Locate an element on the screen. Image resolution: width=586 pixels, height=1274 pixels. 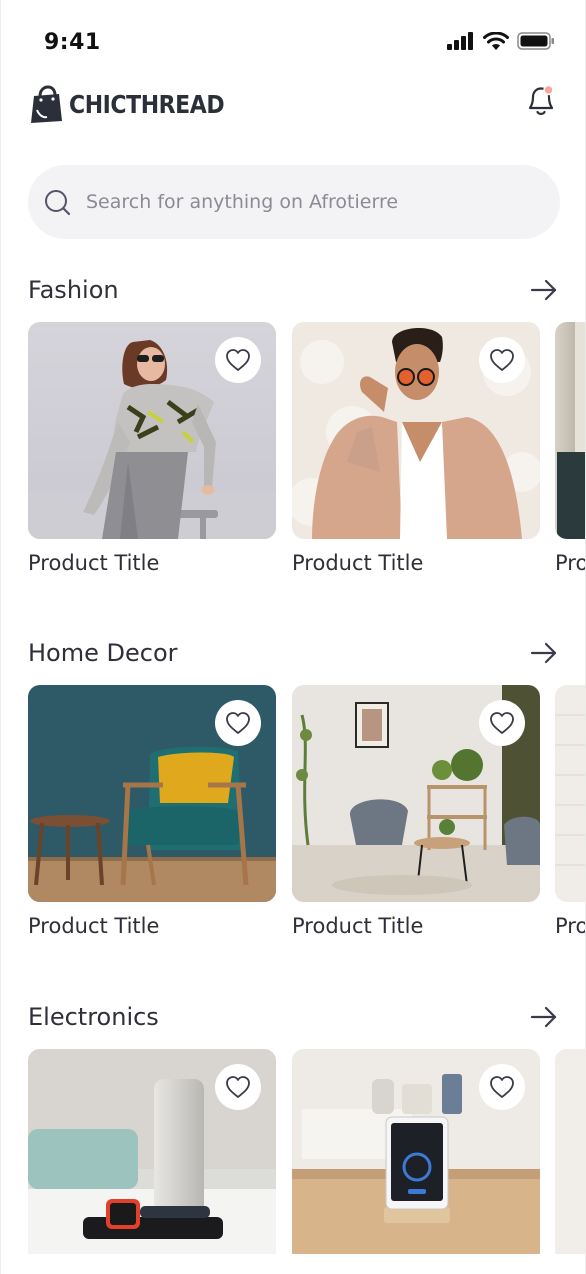
battery-icon is located at coordinates (535, 41).